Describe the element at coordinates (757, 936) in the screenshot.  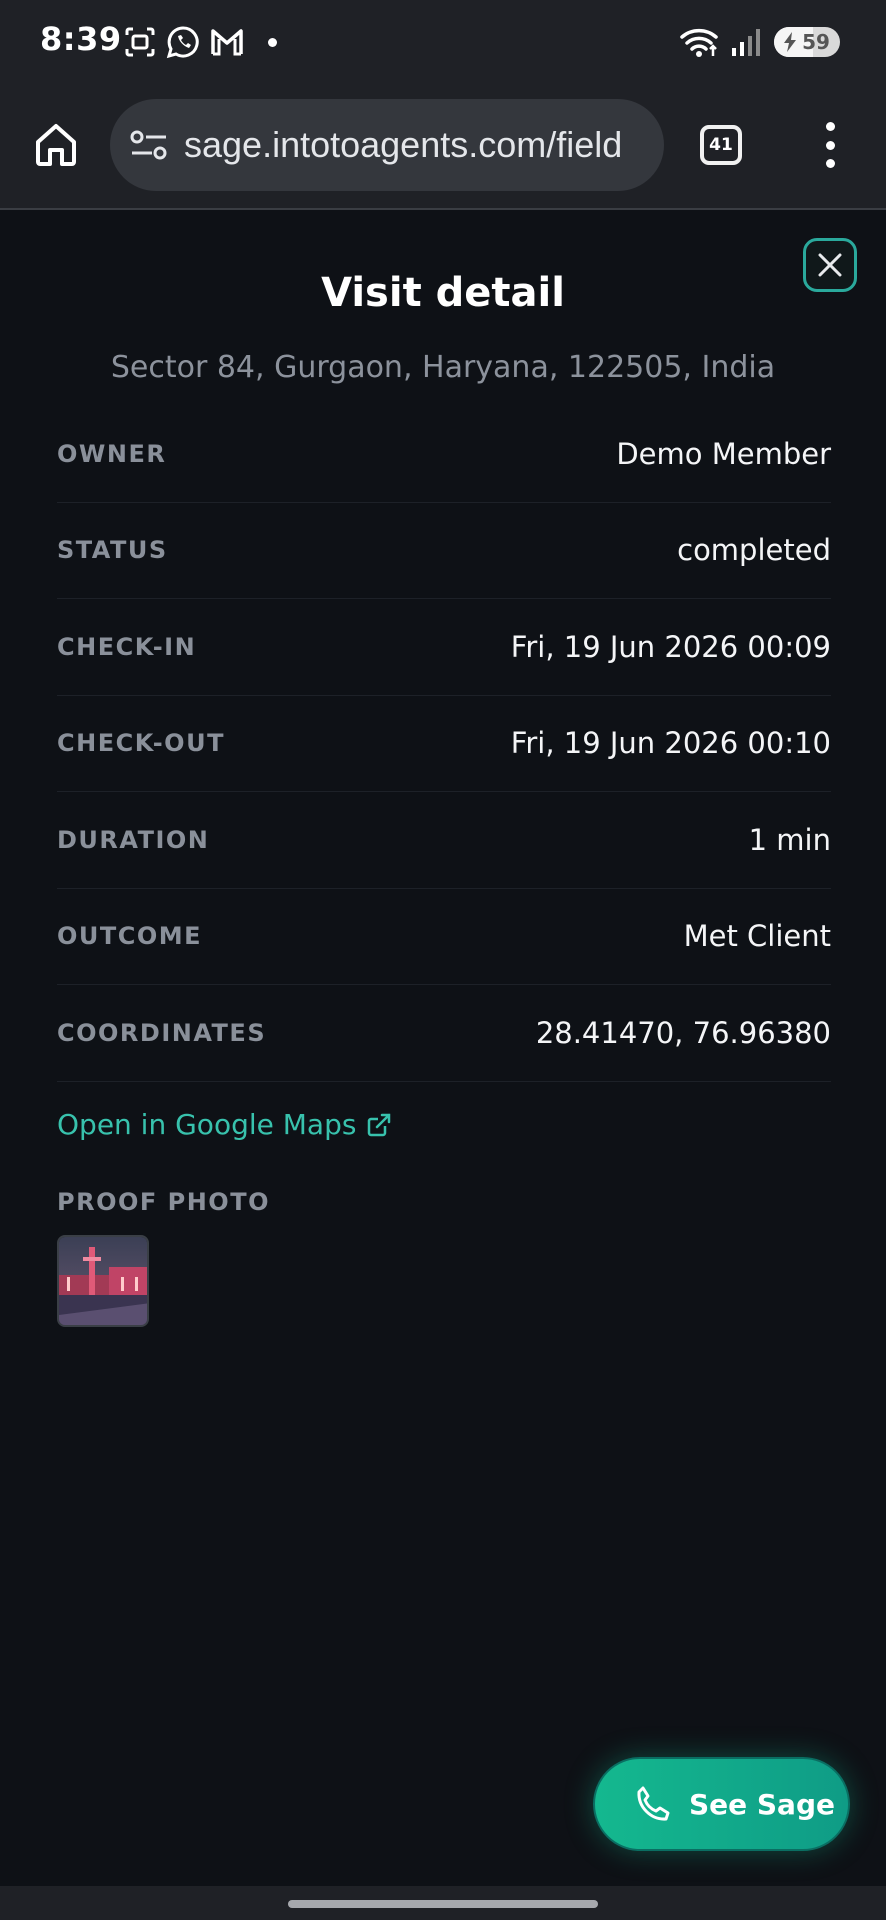
I see `detail-value: Met Client` at that location.